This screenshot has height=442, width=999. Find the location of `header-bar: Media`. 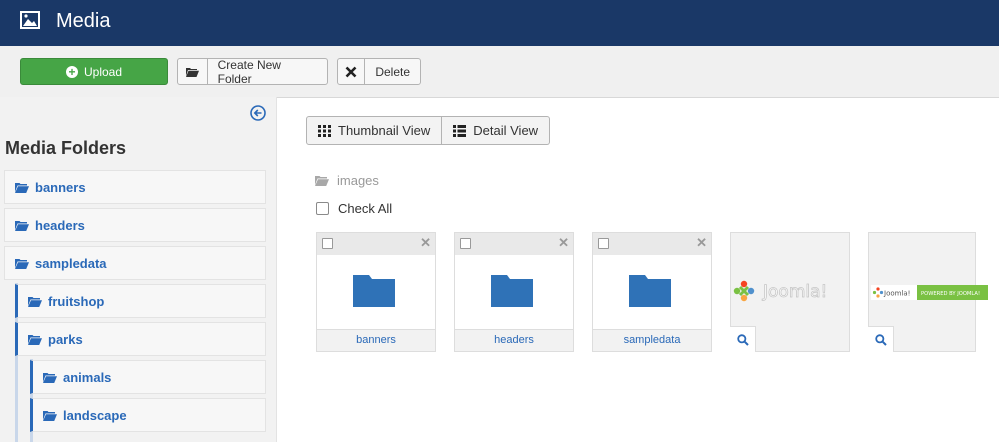

header-bar: Media is located at coordinates (499, 23).